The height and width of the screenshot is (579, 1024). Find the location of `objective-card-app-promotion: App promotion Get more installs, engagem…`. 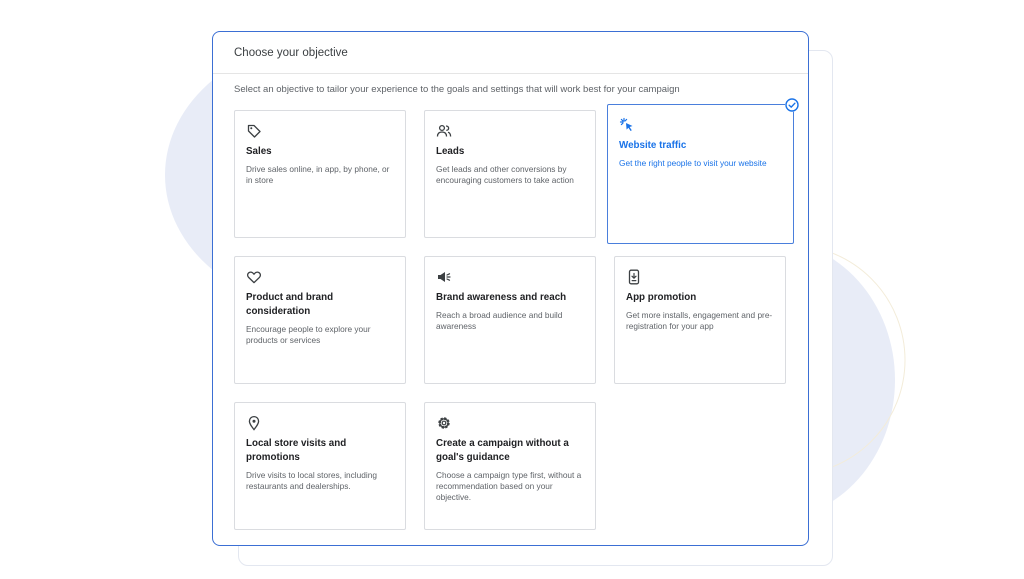

objective-card-app-promotion: App promotion Get more installs, engagem… is located at coordinates (700, 320).